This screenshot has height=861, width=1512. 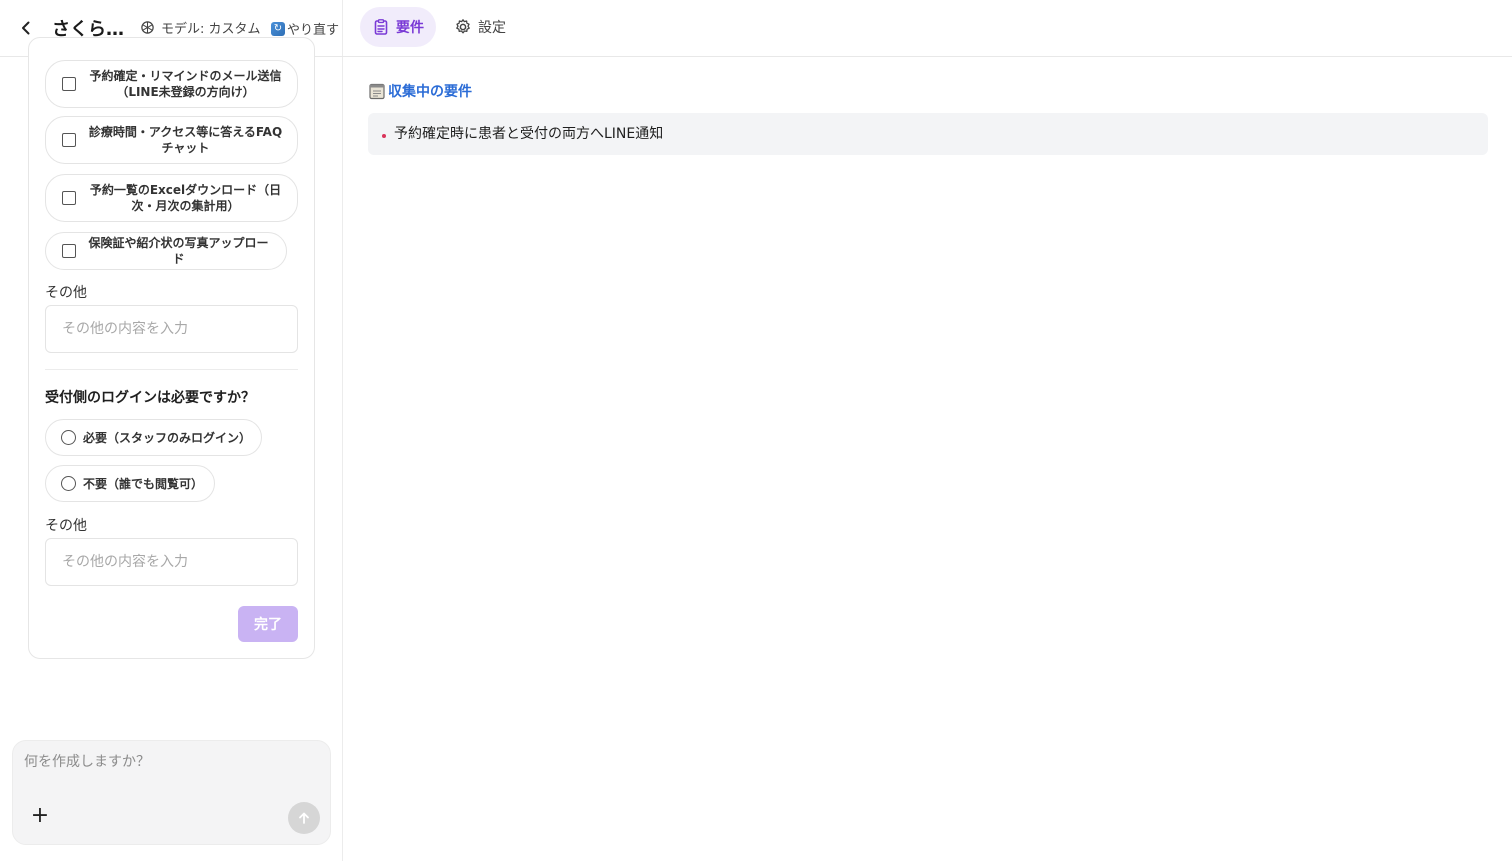 What do you see at coordinates (150, 398) in the screenshot?
I see `login-question: 受付側のログインは必要ですか？` at bounding box center [150, 398].